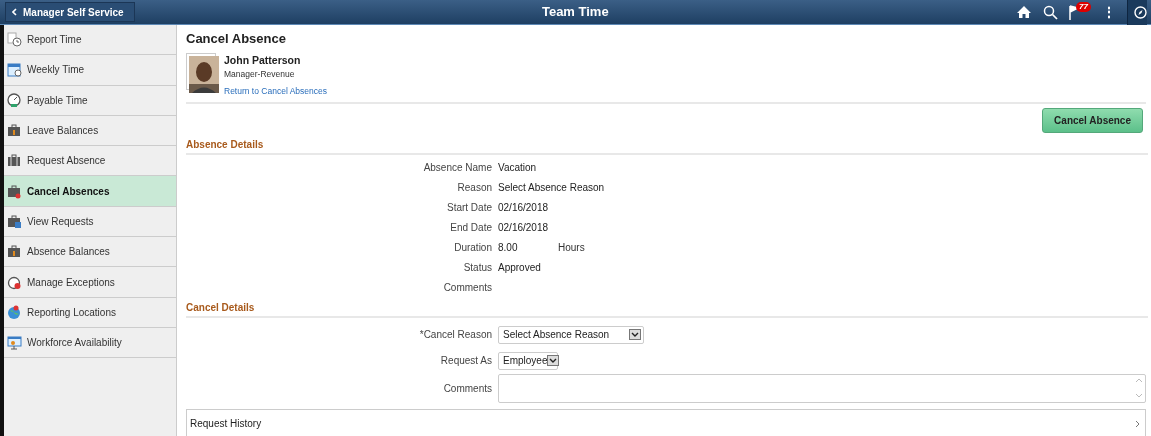  What do you see at coordinates (14, 282) in the screenshot?
I see `stopwatch-icon` at bounding box center [14, 282].